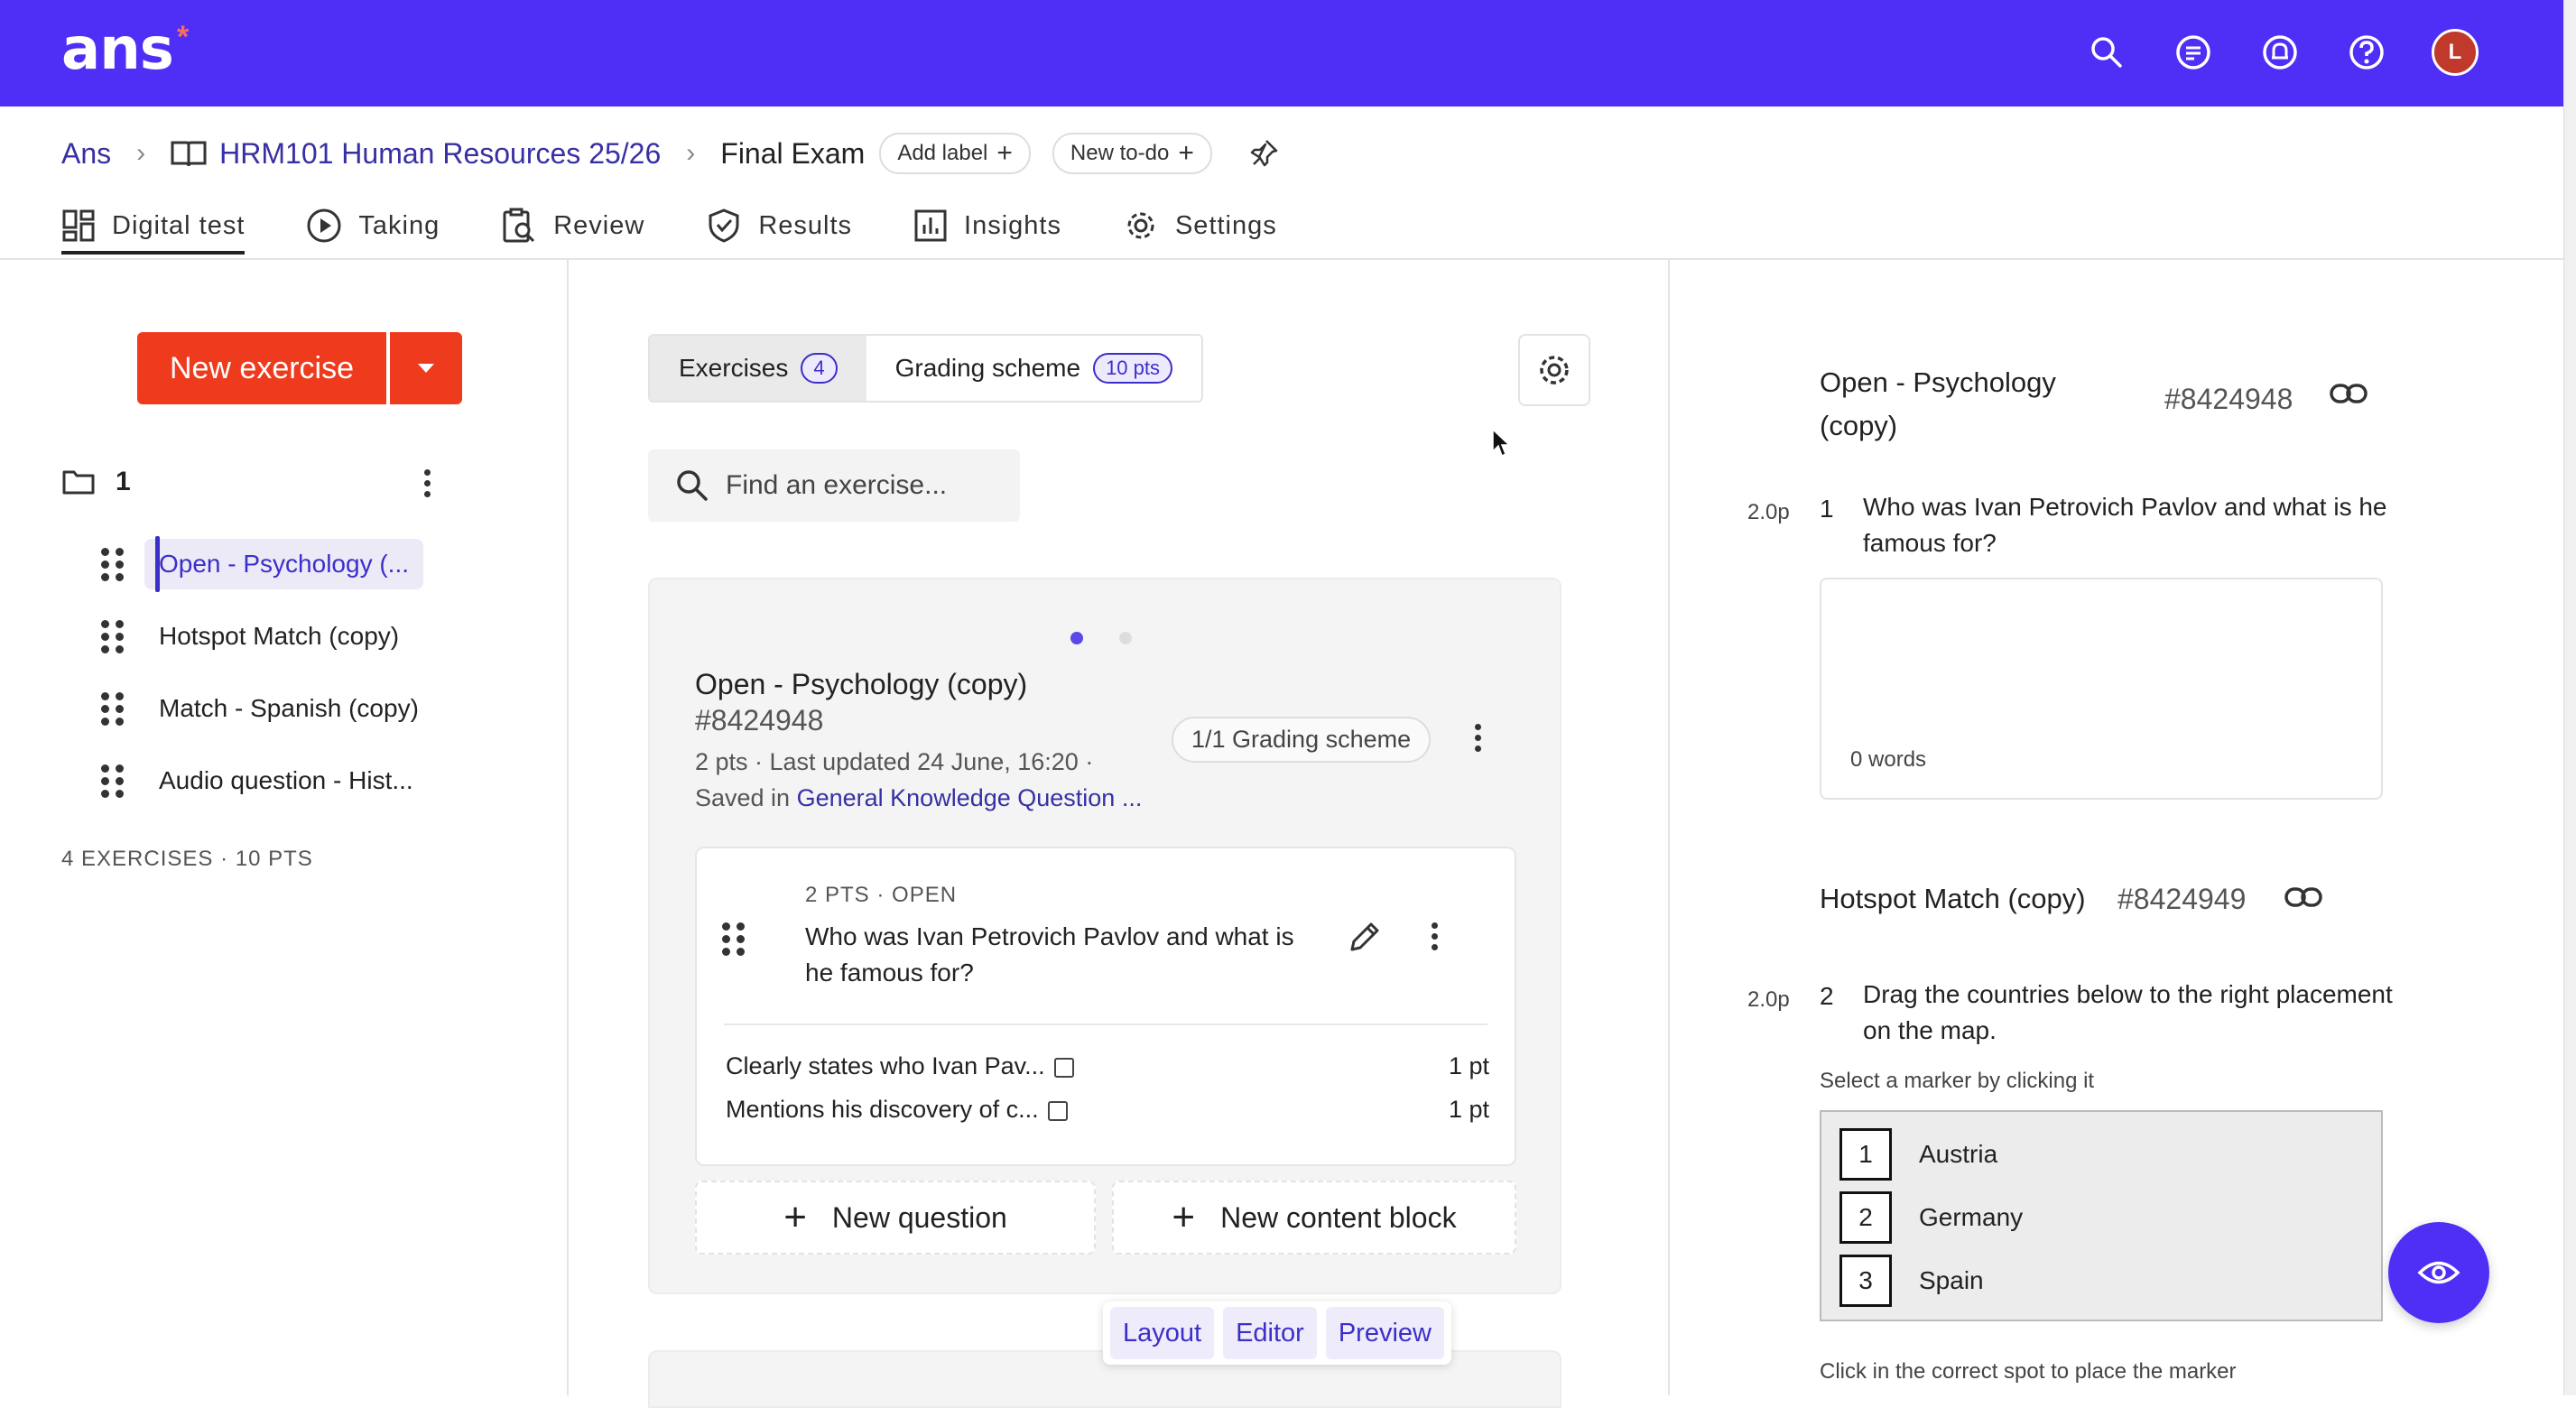  I want to click on logo-star: *, so click(183, 37).